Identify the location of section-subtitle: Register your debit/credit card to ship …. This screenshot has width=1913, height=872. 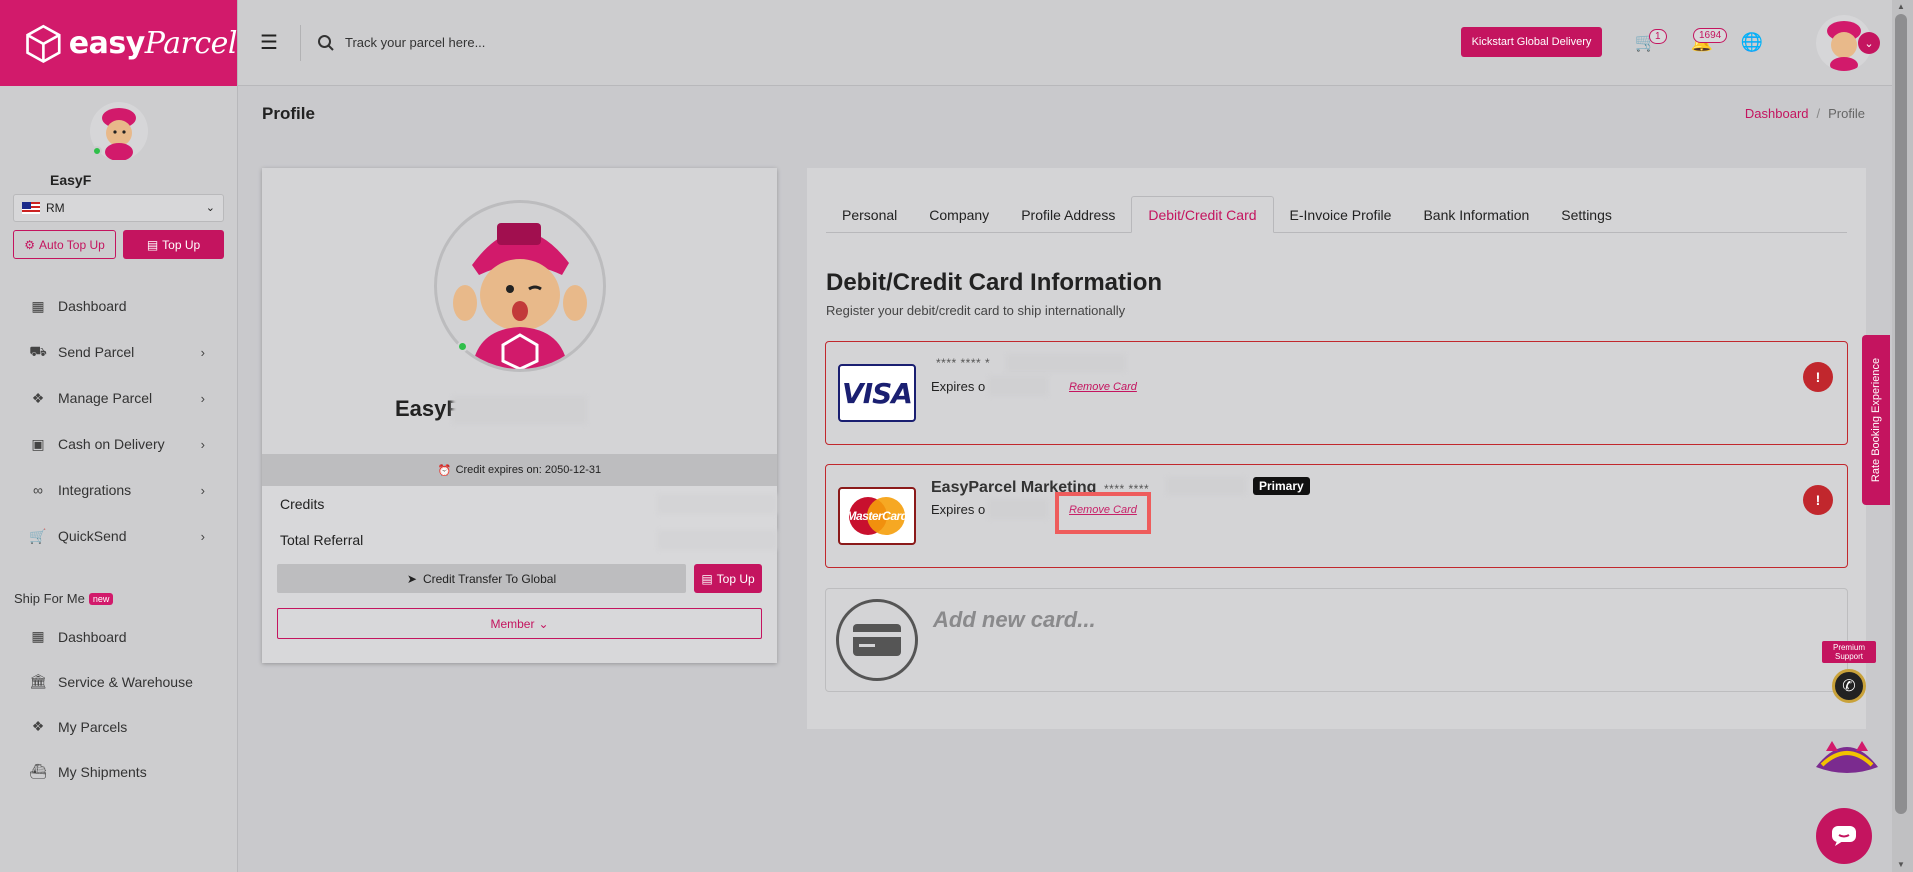
(976, 310).